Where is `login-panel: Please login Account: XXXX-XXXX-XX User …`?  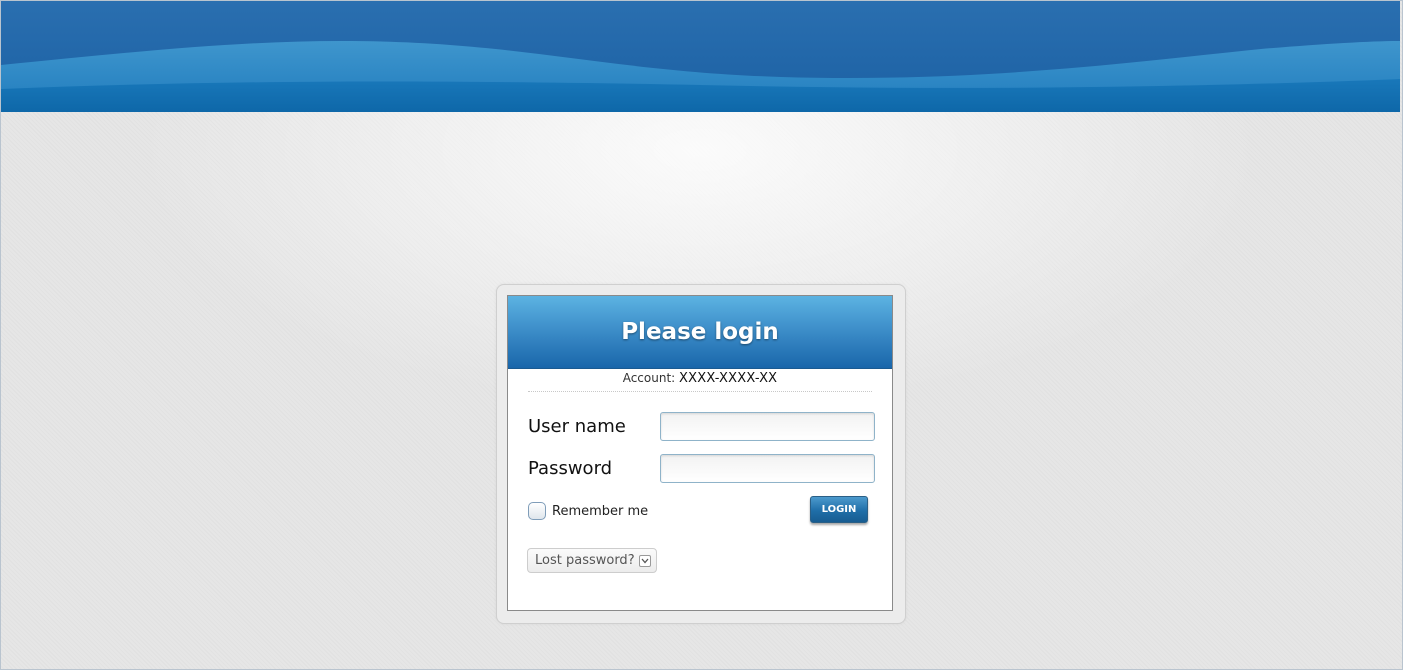 login-panel: Please login Account: XXXX-XXXX-XX User … is located at coordinates (701, 454).